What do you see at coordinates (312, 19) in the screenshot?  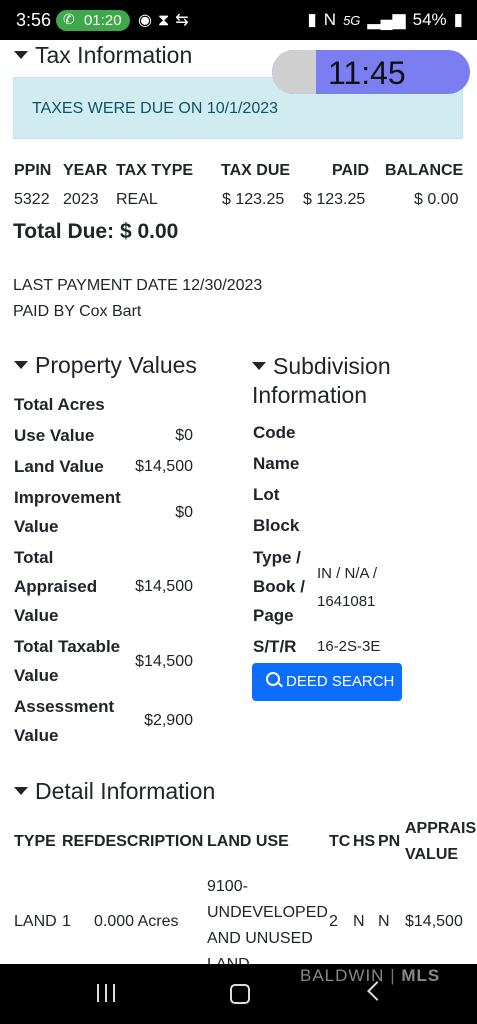 I see `sim-icon: ▮` at bounding box center [312, 19].